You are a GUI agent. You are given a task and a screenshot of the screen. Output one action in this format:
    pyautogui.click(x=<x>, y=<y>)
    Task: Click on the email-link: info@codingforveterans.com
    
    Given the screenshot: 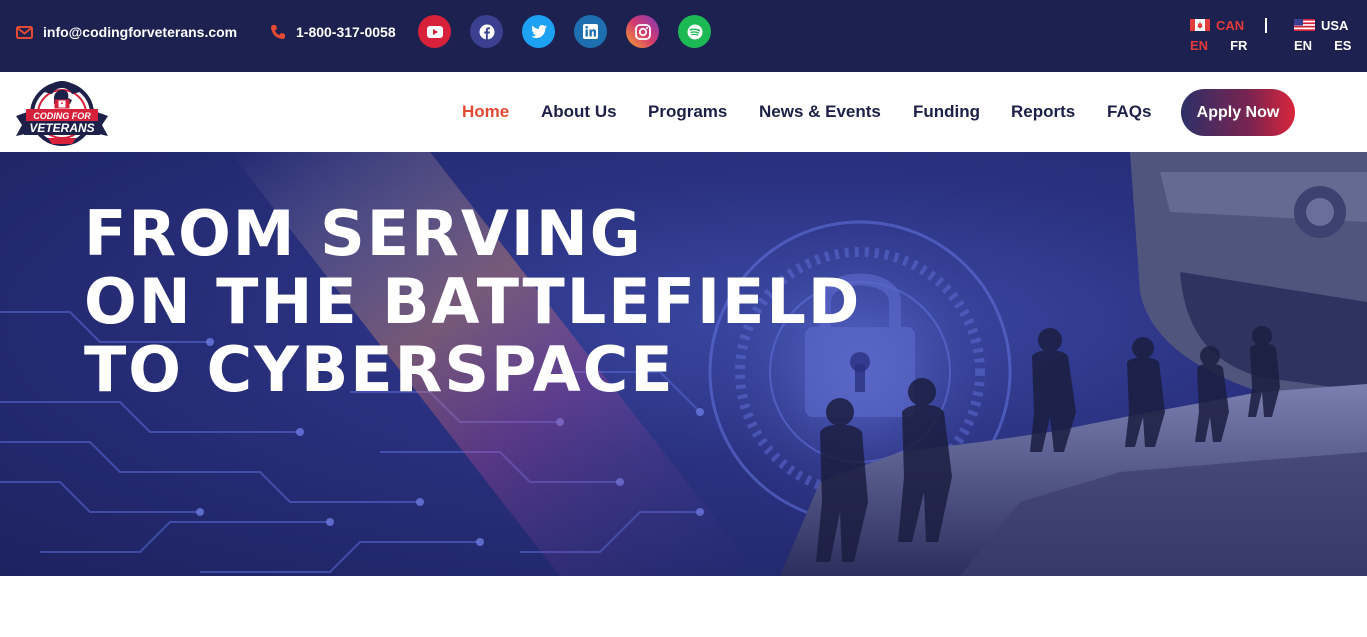 What is the action you would take?
    pyautogui.click(x=126, y=32)
    